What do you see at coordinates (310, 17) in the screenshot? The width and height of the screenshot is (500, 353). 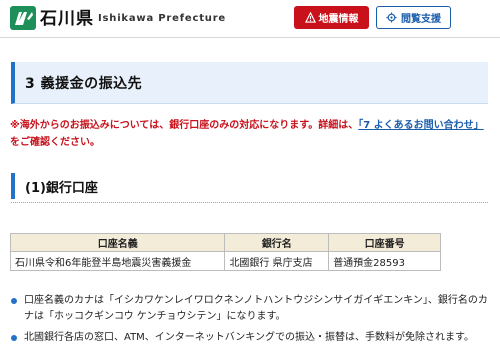 I see `warning-icon` at bounding box center [310, 17].